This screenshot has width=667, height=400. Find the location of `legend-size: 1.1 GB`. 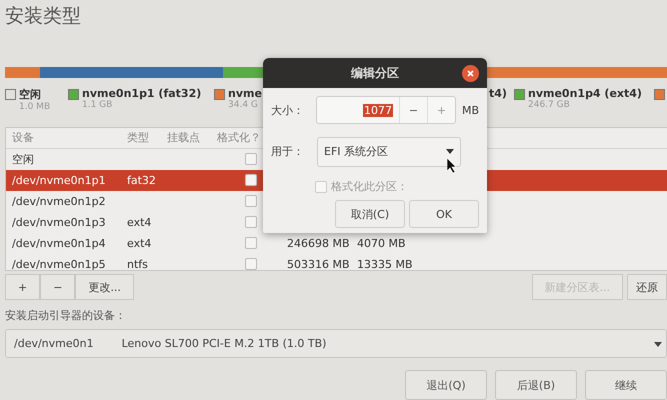

legend-size: 1.1 GB is located at coordinates (97, 105).